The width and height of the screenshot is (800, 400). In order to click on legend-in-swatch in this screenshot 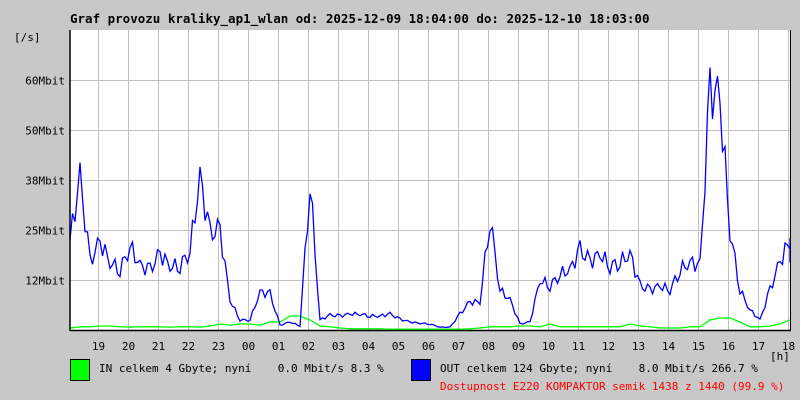, I will do `click(80, 370)`.